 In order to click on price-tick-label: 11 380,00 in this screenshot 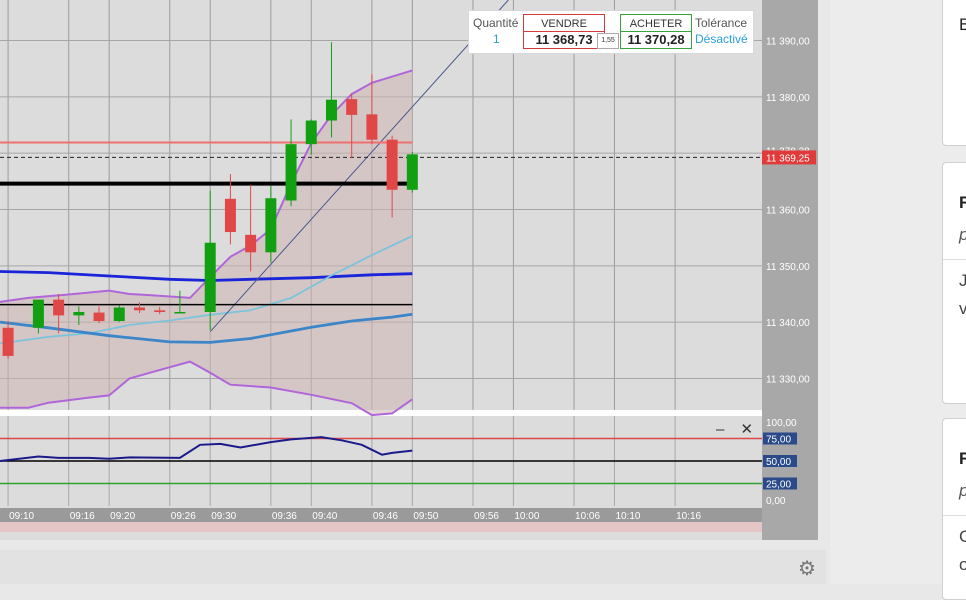, I will do `click(788, 98)`.